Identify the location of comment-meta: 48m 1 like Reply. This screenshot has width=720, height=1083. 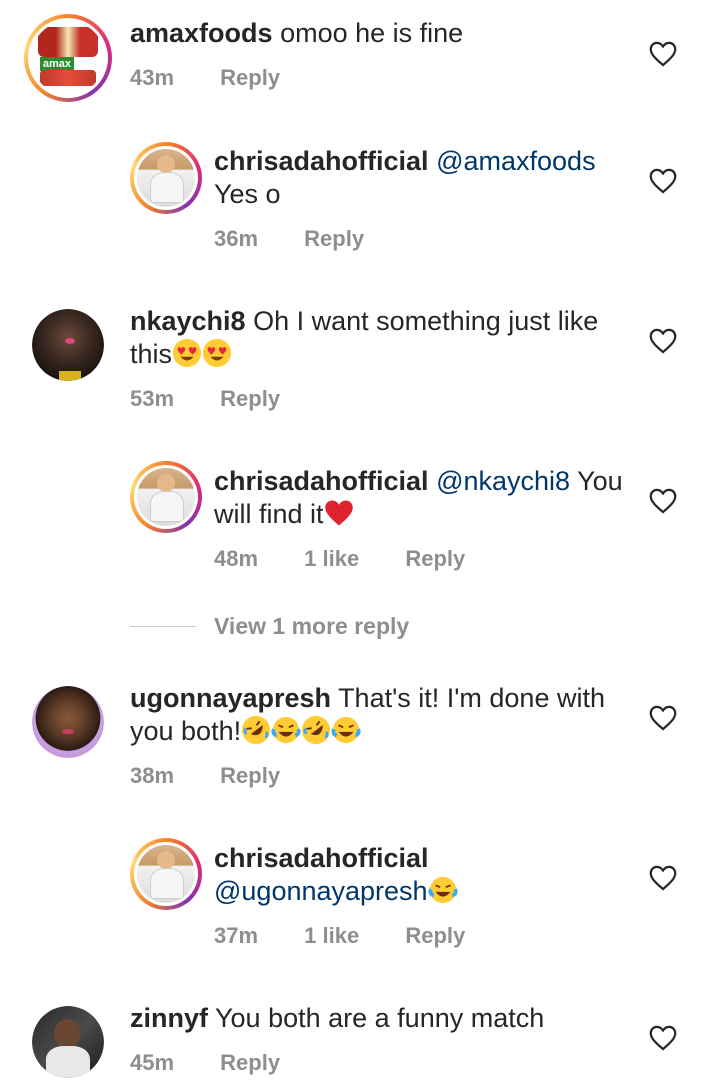
(359, 559).